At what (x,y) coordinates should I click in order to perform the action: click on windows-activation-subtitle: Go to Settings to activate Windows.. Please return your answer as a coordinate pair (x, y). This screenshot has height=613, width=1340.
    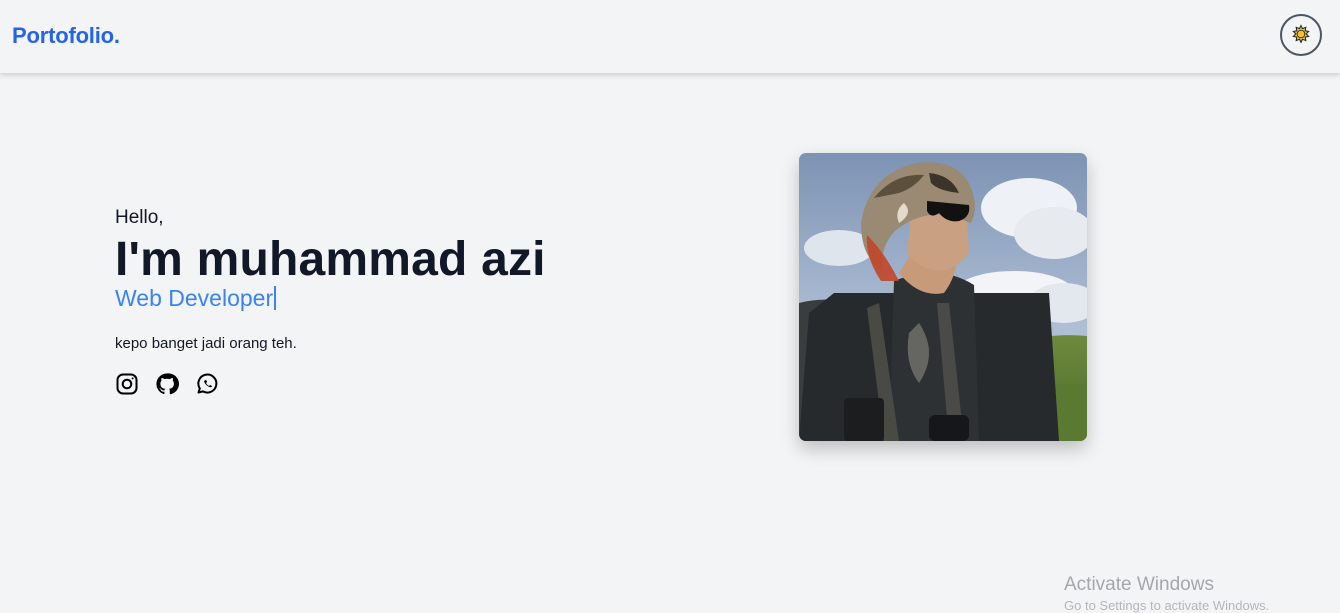
    Looking at the image, I should click on (1167, 605).